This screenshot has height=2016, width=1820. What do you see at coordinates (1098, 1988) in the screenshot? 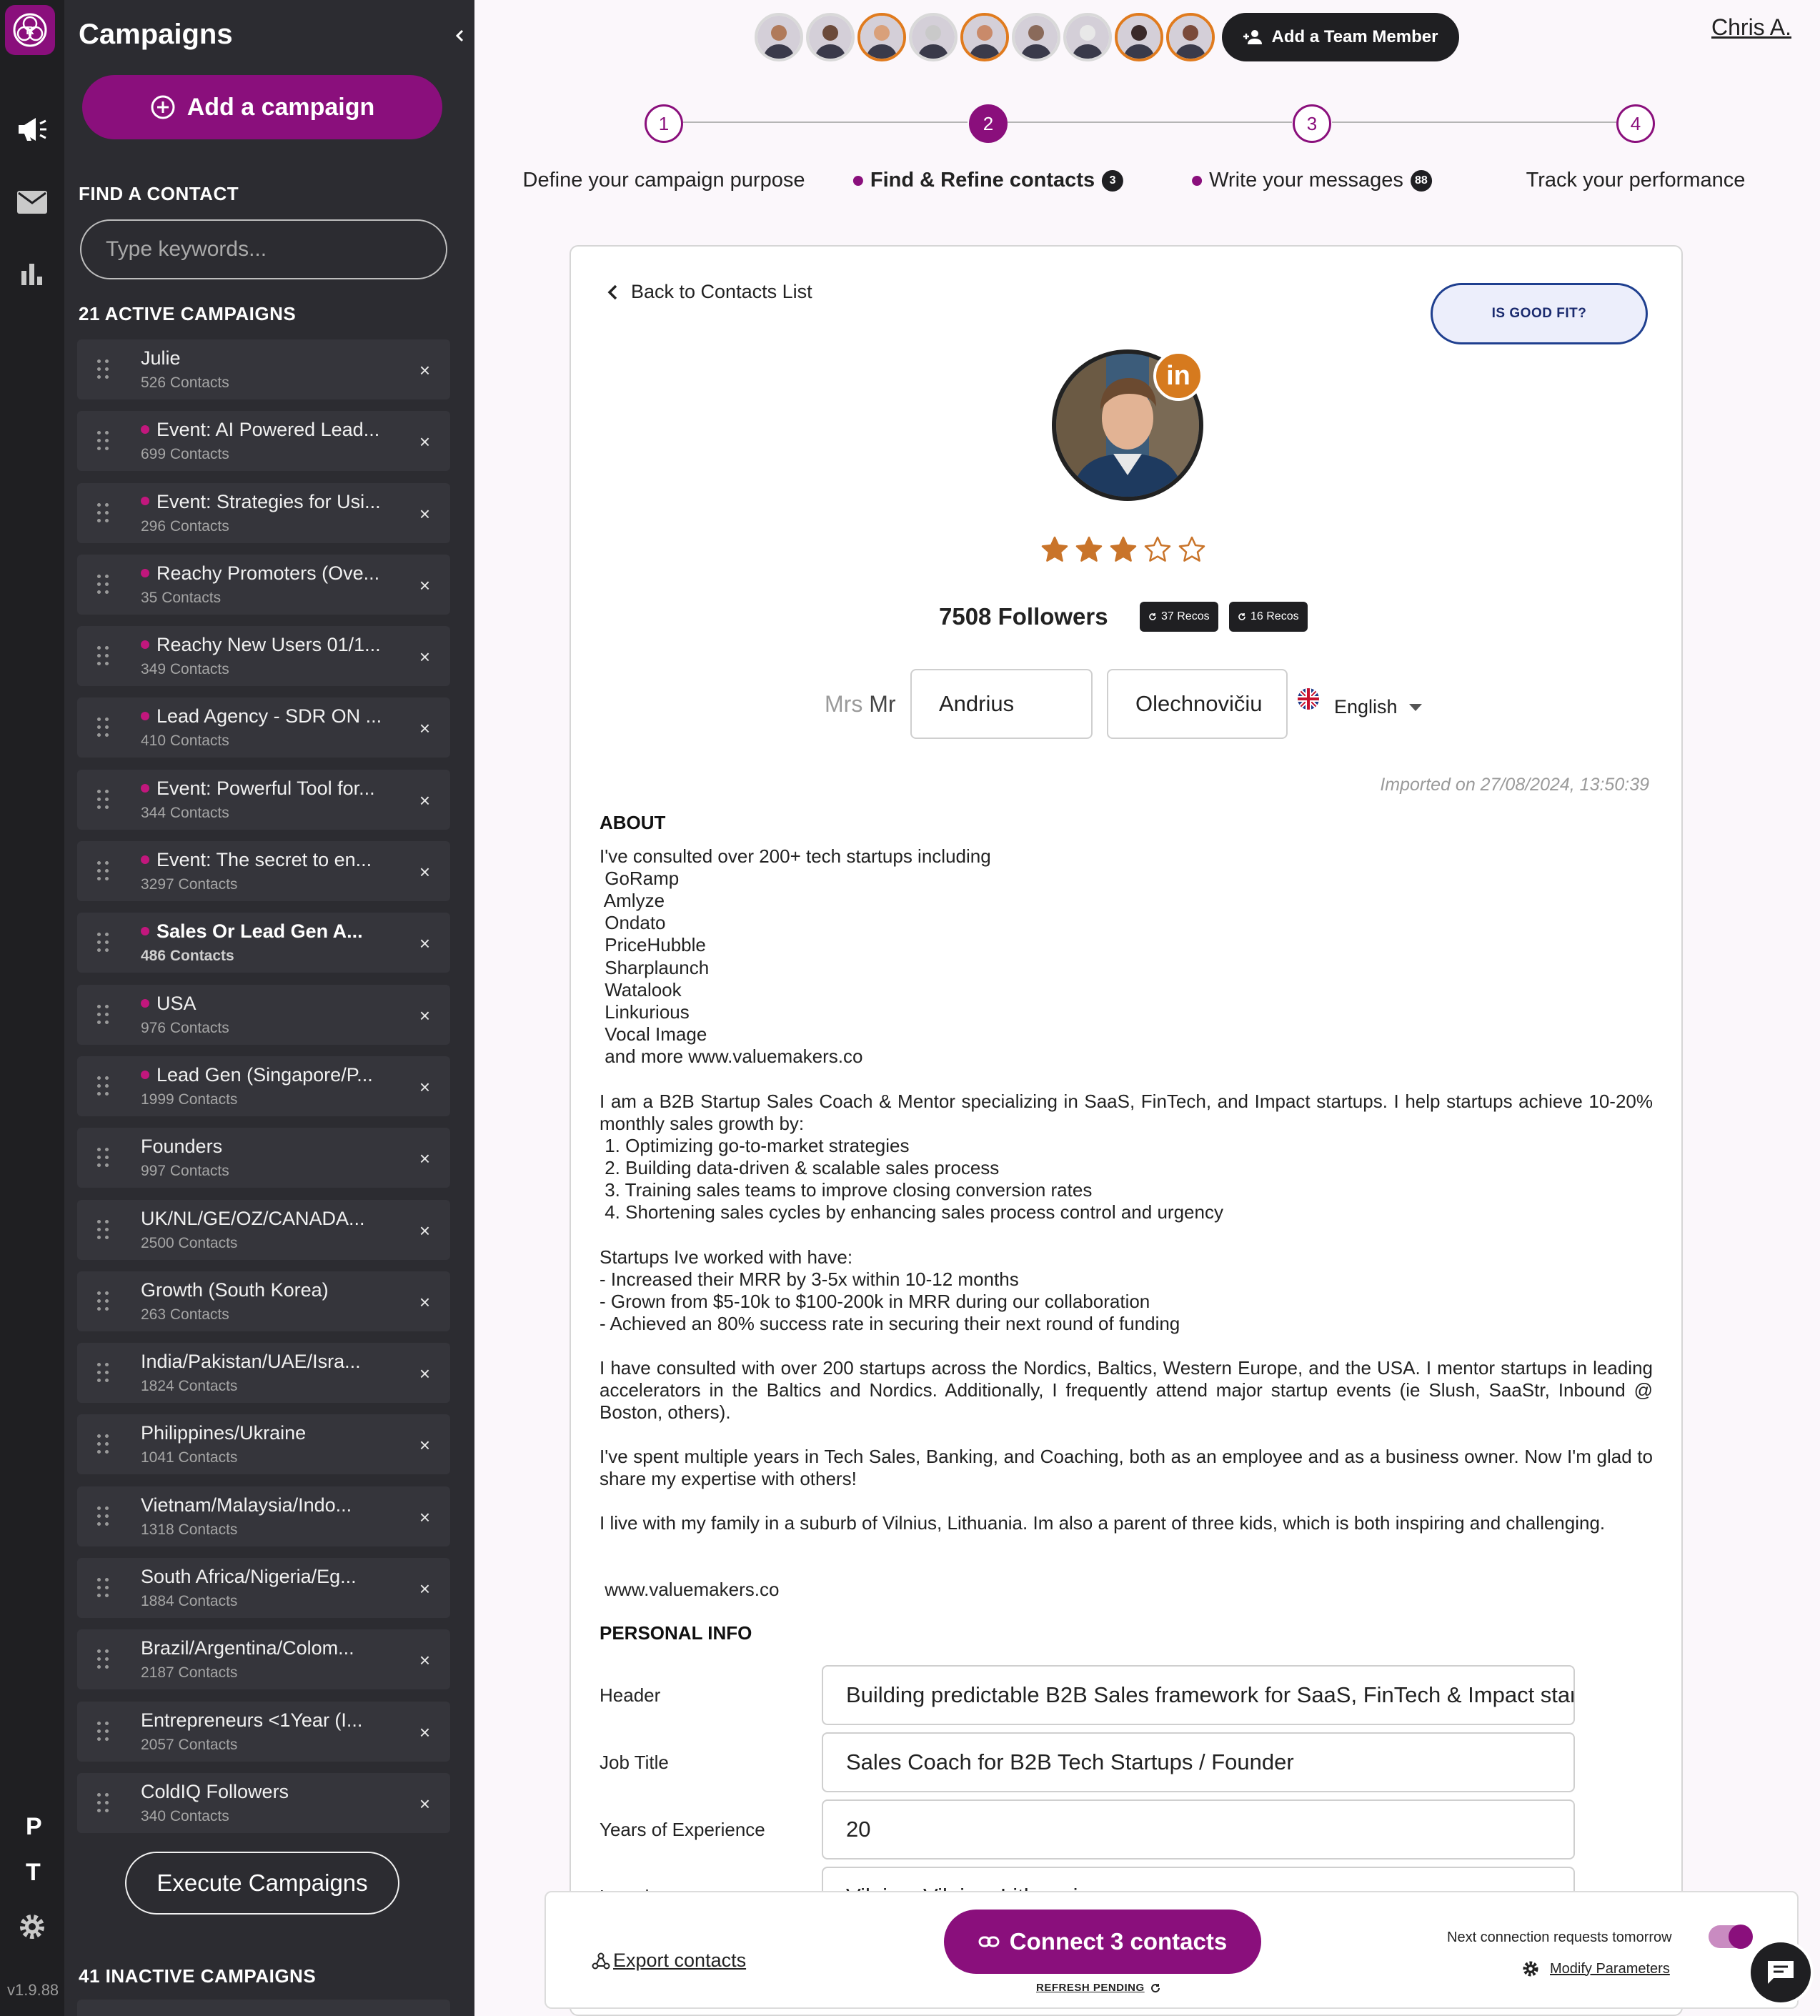
I see `refresh-pending-link: REFRESH PENDING` at bounding box center [1098, 1988].